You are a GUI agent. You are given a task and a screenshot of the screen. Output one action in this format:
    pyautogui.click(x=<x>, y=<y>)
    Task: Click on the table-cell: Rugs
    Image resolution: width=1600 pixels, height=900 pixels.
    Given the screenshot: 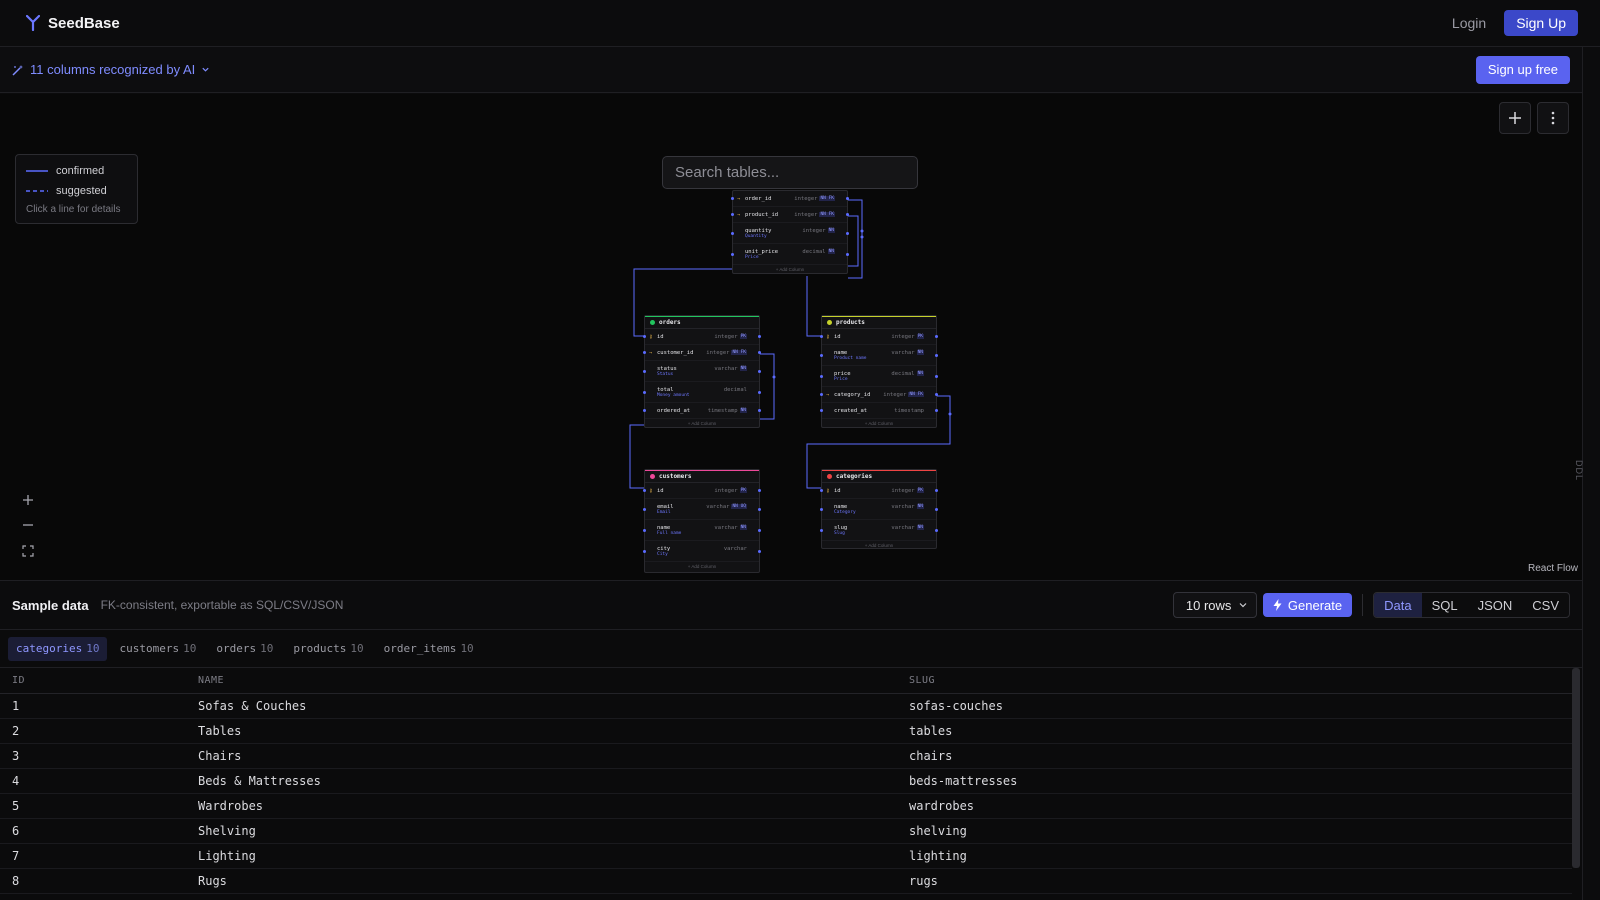 What is the action you would take?
    pyautogui.click(x=553, y=881)
    